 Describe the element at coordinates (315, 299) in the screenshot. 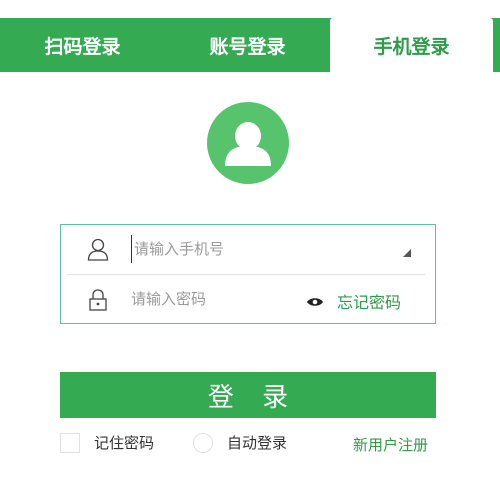

I see `eye-icon` at that location.